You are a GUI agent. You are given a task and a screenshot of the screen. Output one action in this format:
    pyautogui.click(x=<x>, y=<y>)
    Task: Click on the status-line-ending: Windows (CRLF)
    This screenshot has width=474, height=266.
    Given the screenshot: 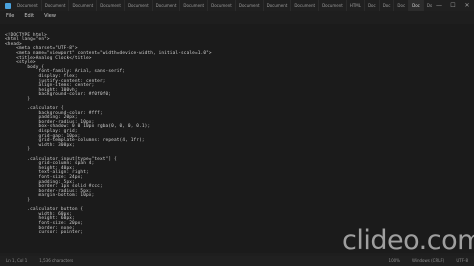 What is the action you would take?
    pyautogui.click(x=428, y=260)
    